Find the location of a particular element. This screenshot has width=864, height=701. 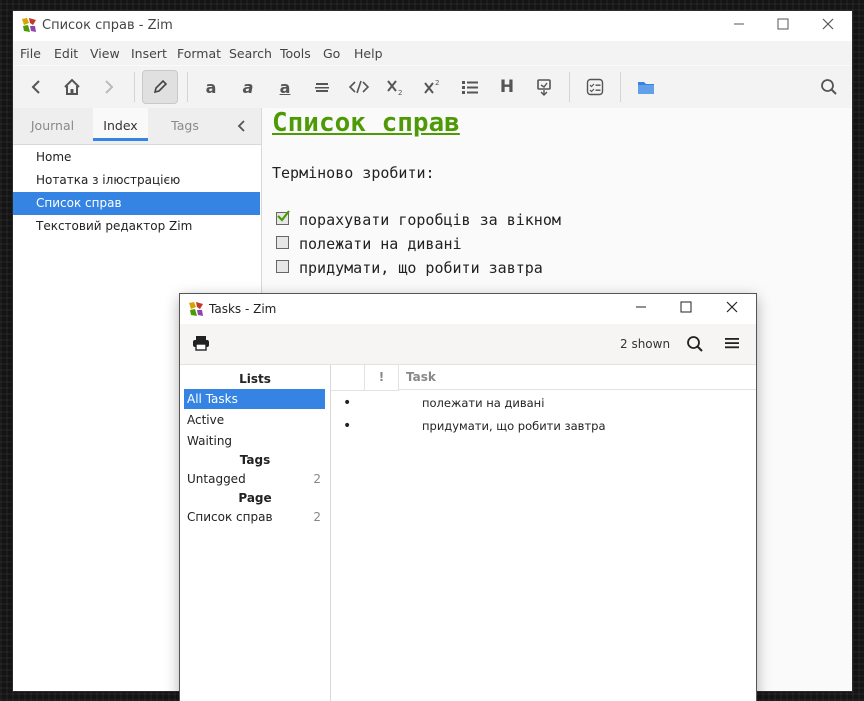

tab-index: Index is located at coordinates (120, 124).